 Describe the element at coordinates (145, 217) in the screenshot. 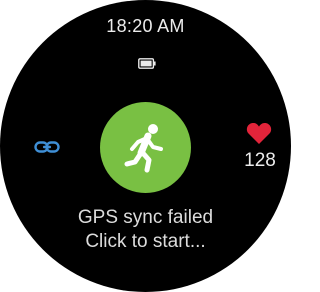

I see `status-line-gps: GPS sync failed` at that location.